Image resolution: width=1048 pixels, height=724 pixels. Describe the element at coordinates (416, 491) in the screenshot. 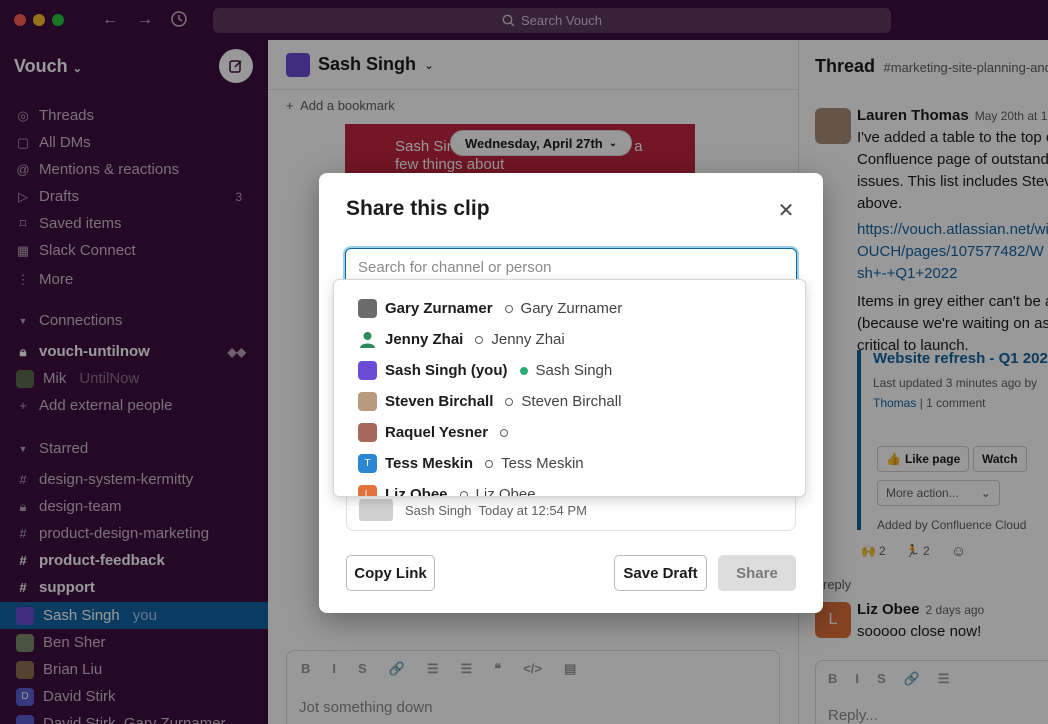

I see `result-name: Liz Obee` at that location.